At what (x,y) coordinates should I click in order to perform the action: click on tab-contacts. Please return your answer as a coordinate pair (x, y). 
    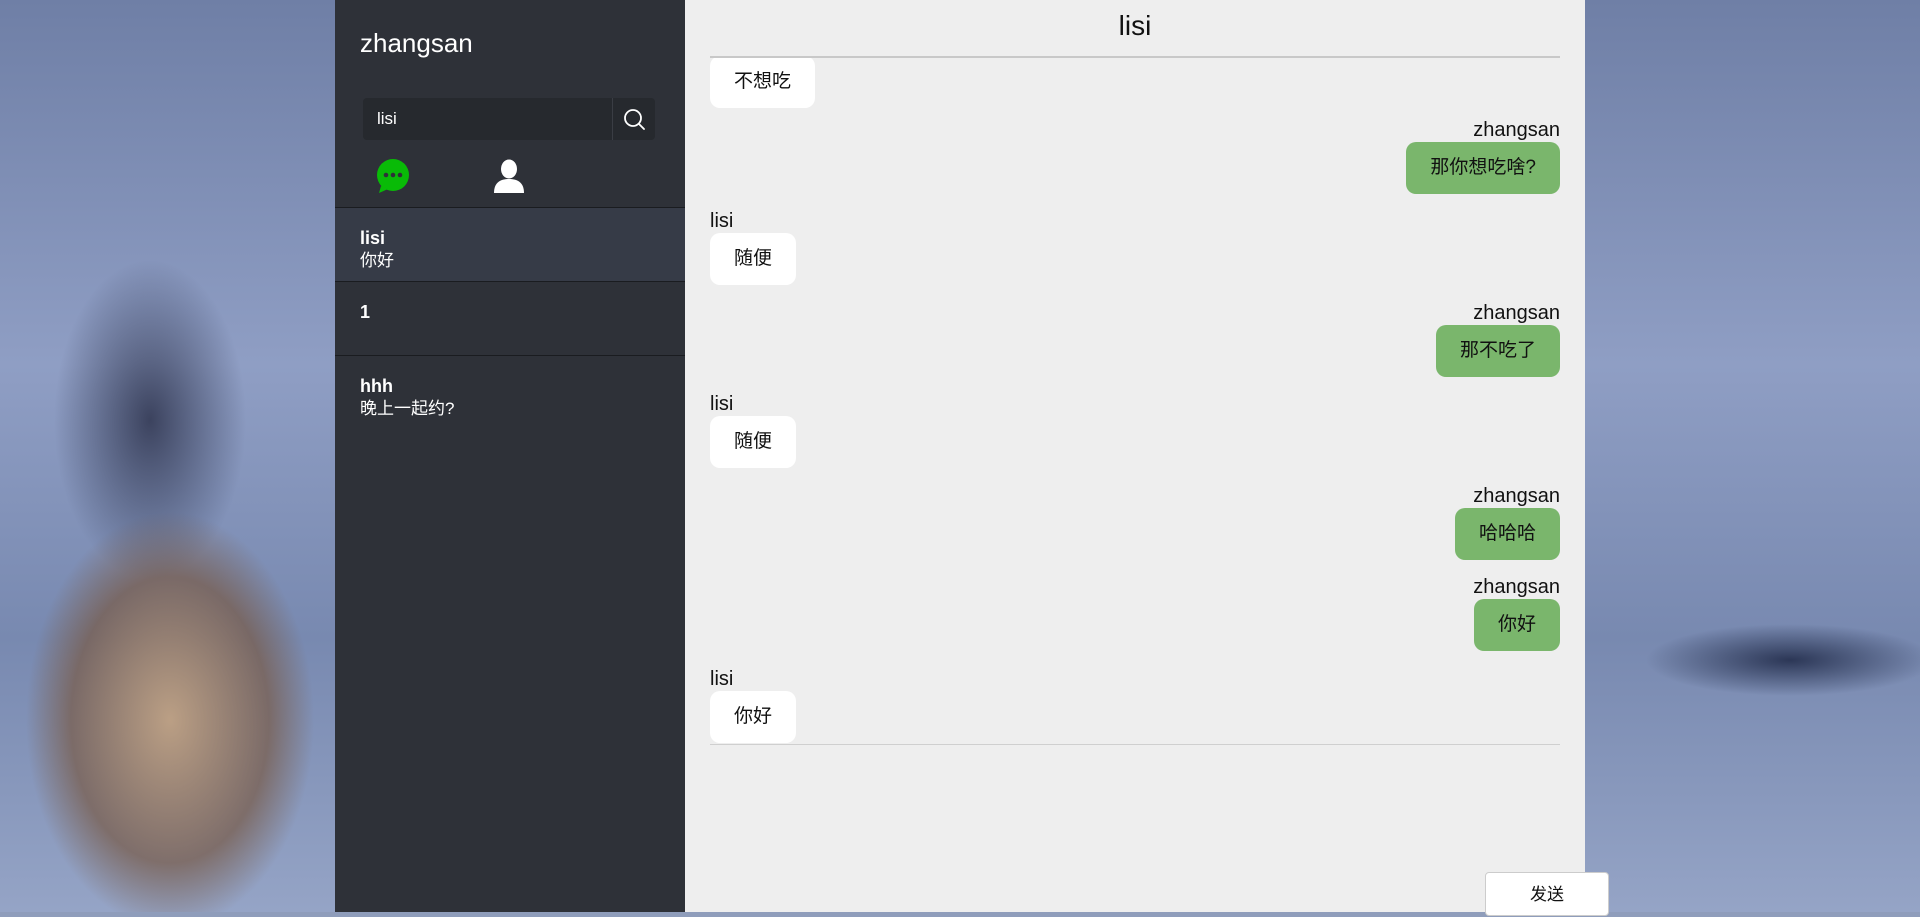
    Looking at the image, I should click on (509, 176).